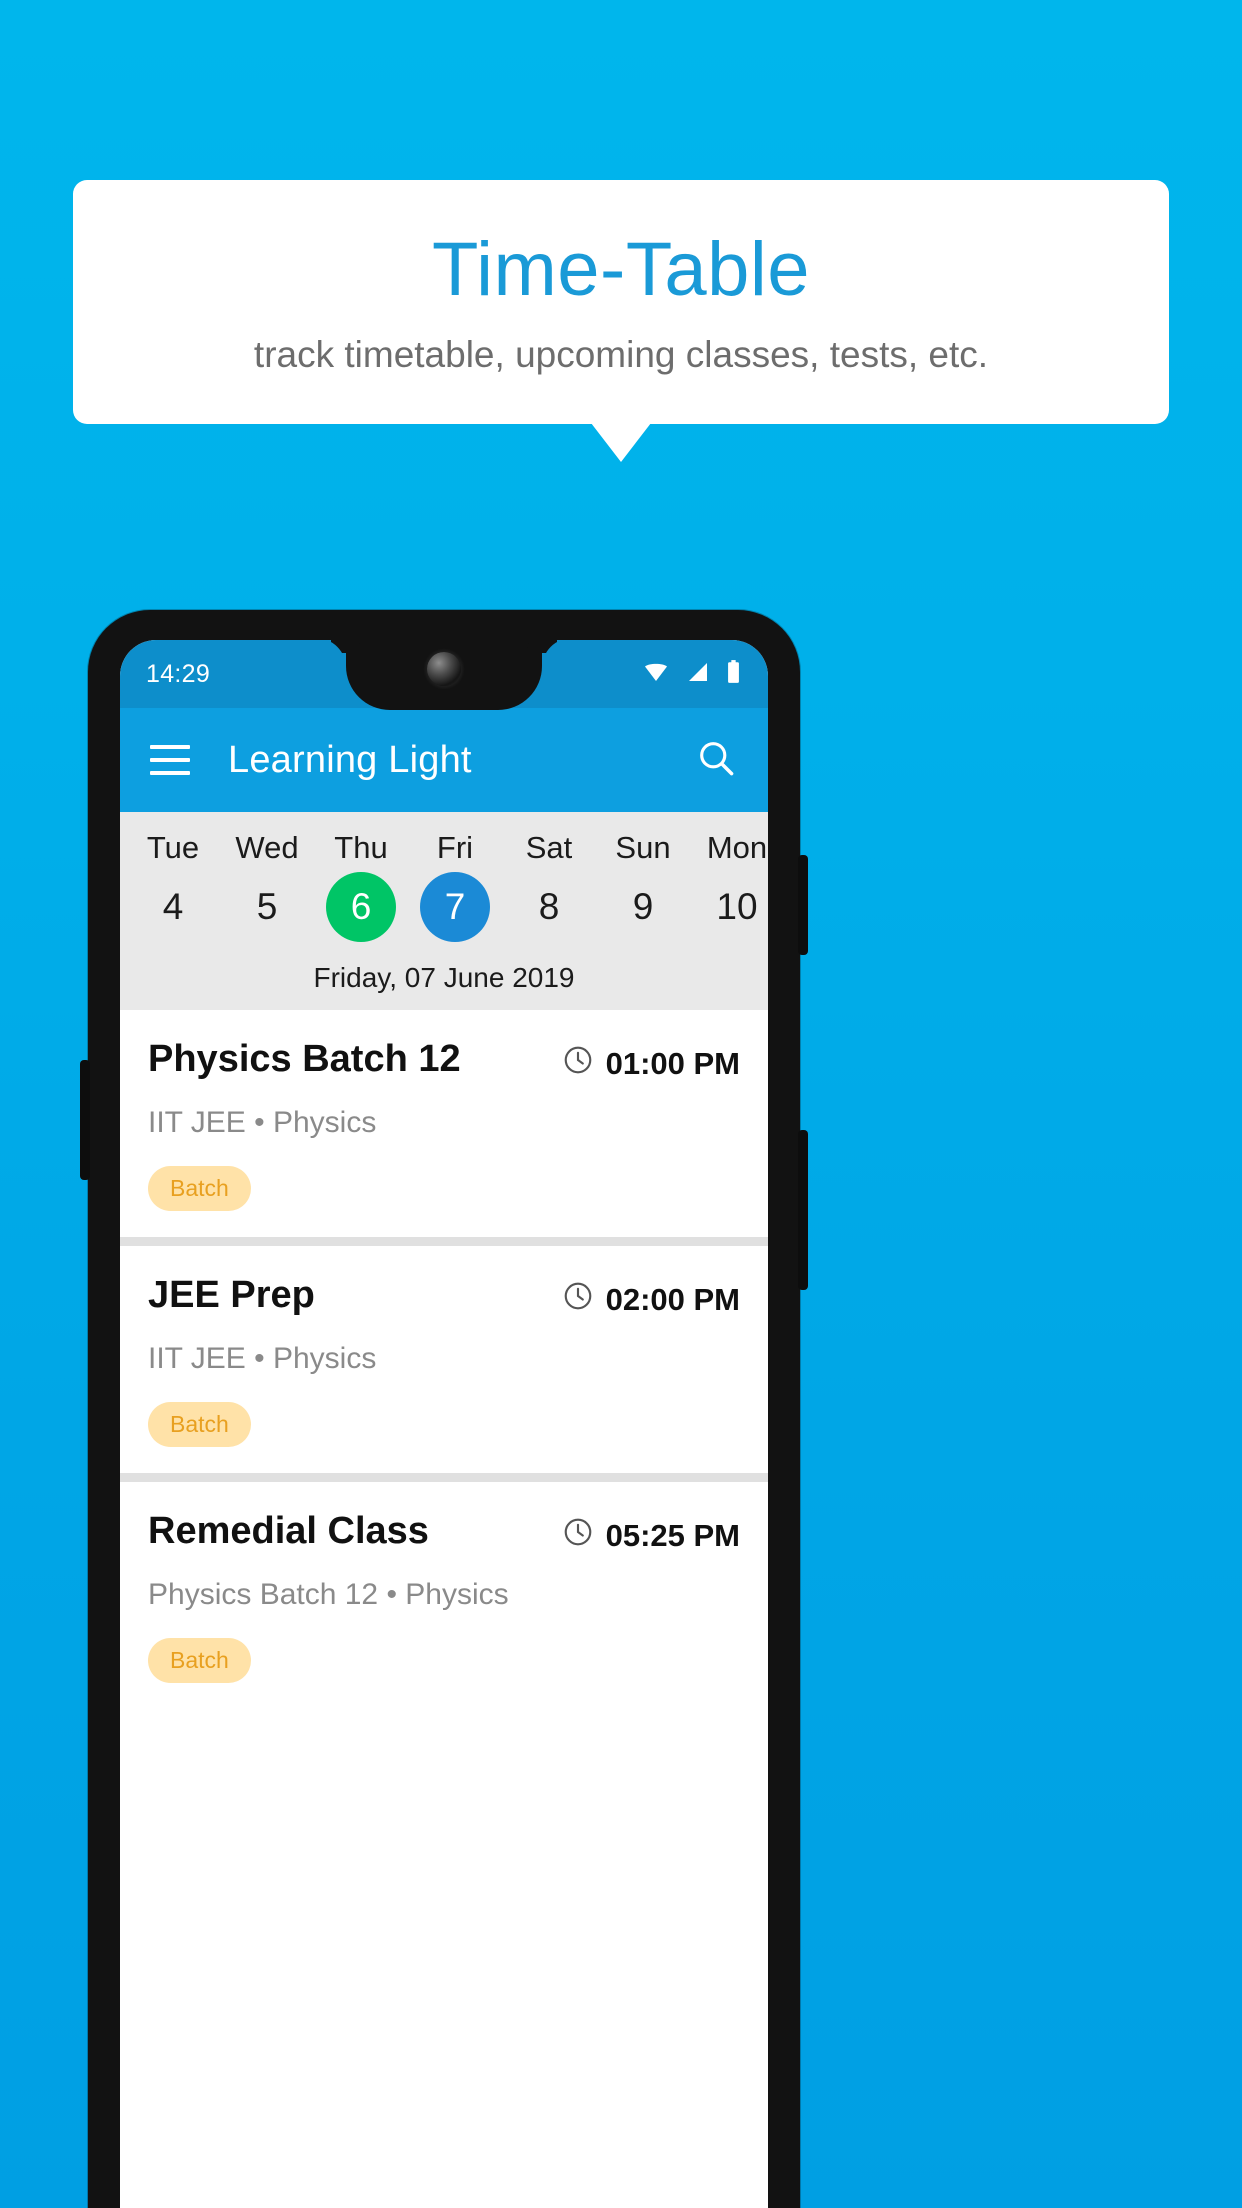  Describe the element at coordinates (621, 269) in the screenshot. I see `promo-title: Time-Table` at that location.